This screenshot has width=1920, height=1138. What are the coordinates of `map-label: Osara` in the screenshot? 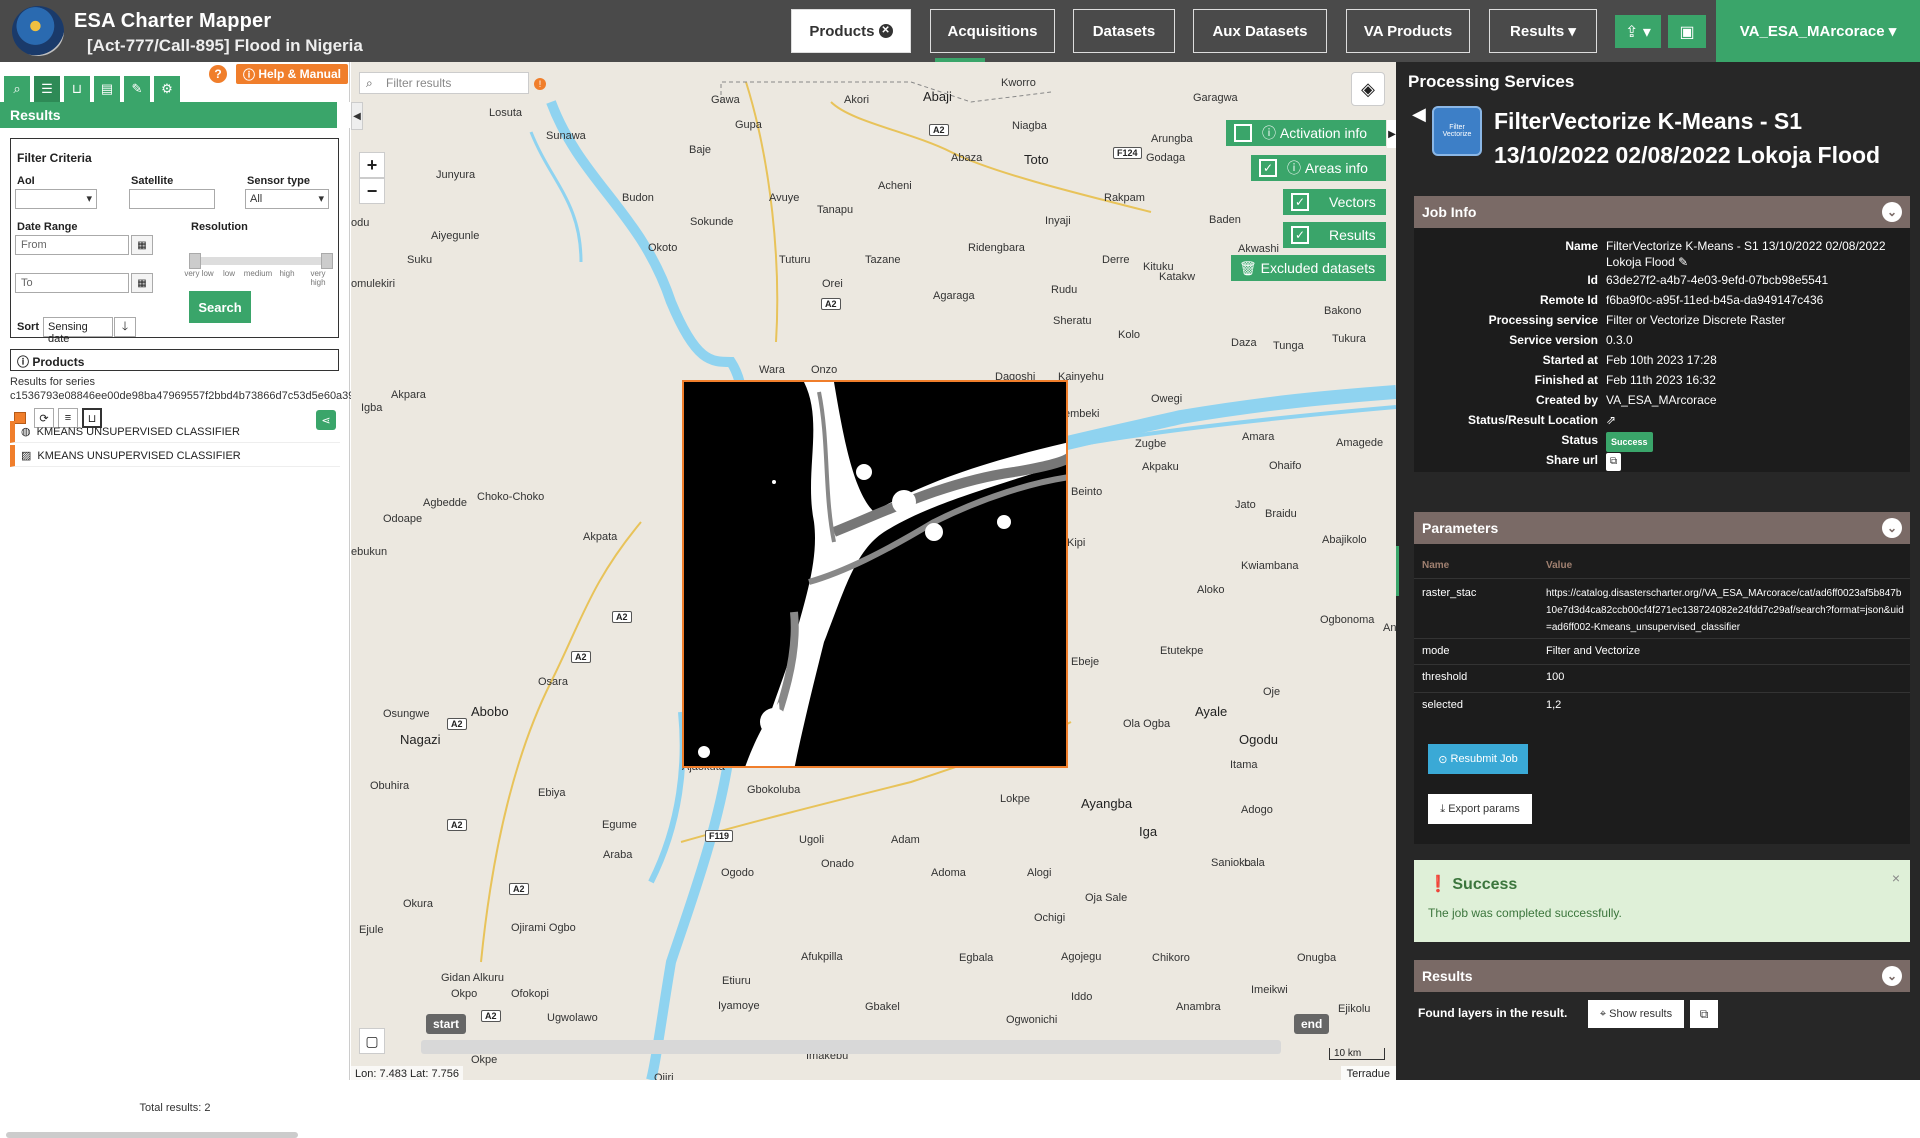 It's located at (553, 682).